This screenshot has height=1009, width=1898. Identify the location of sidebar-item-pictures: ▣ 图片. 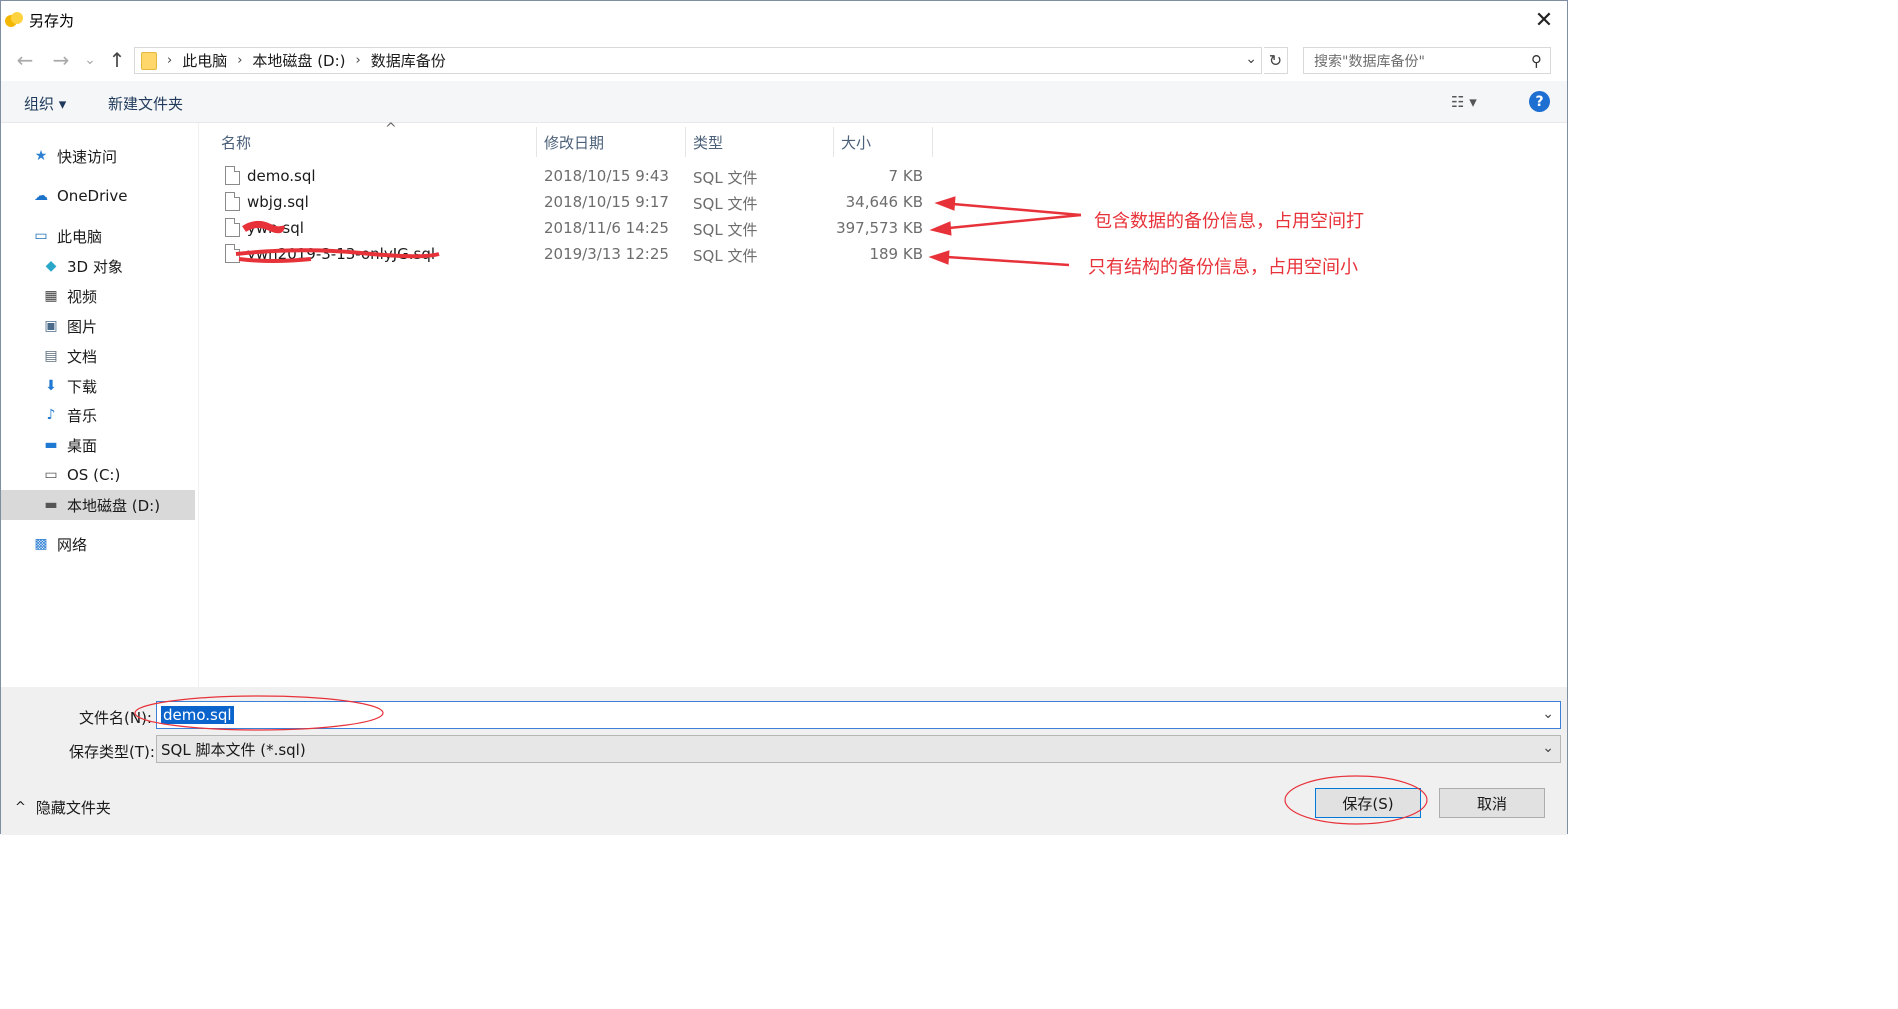
(69, 326).